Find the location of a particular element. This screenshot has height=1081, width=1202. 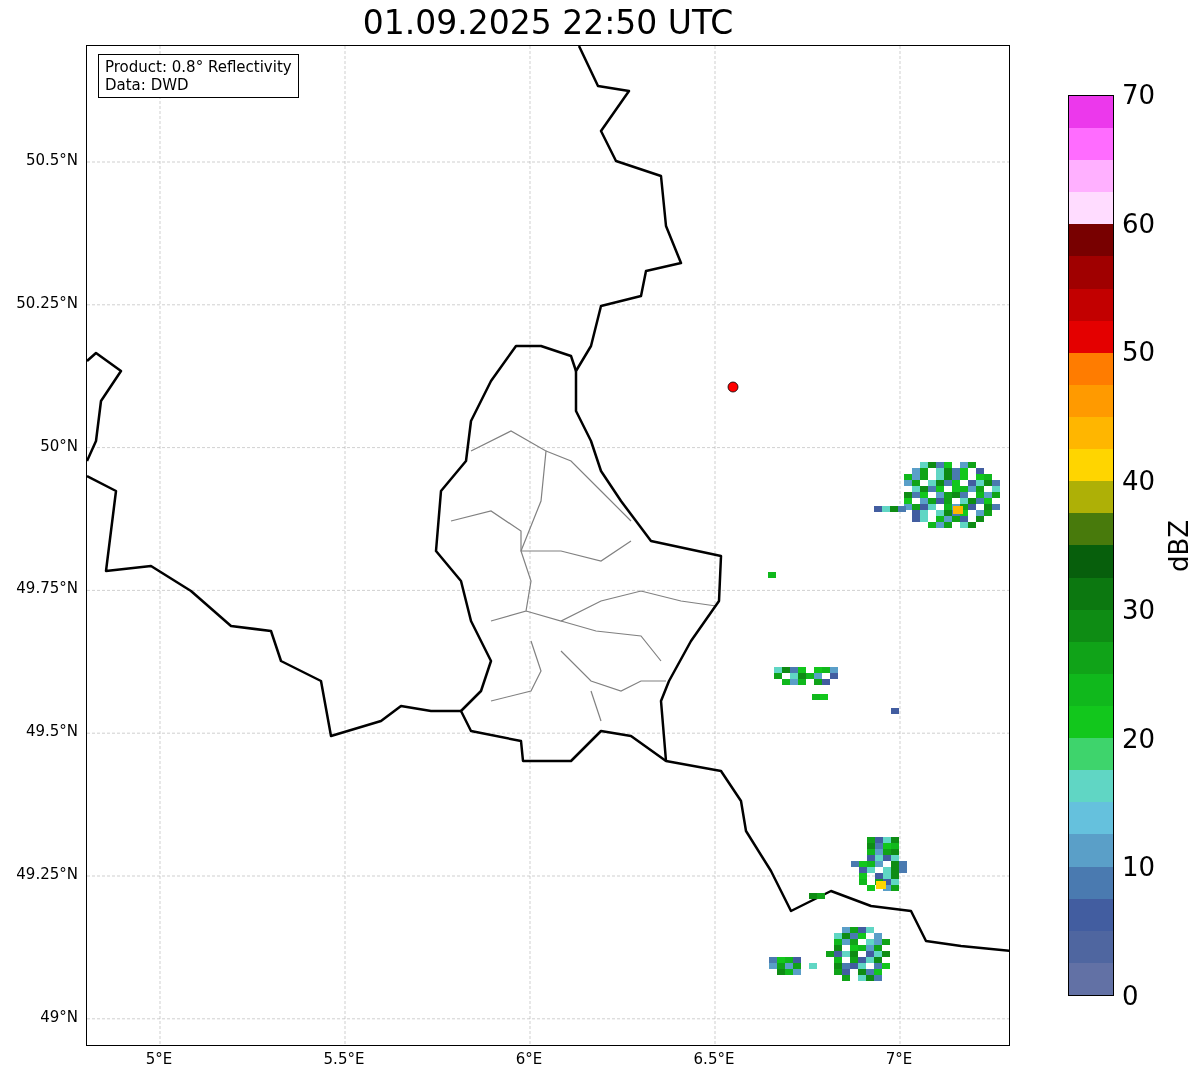

longitude-label: 5°E is located at coordinates (159, 1059).